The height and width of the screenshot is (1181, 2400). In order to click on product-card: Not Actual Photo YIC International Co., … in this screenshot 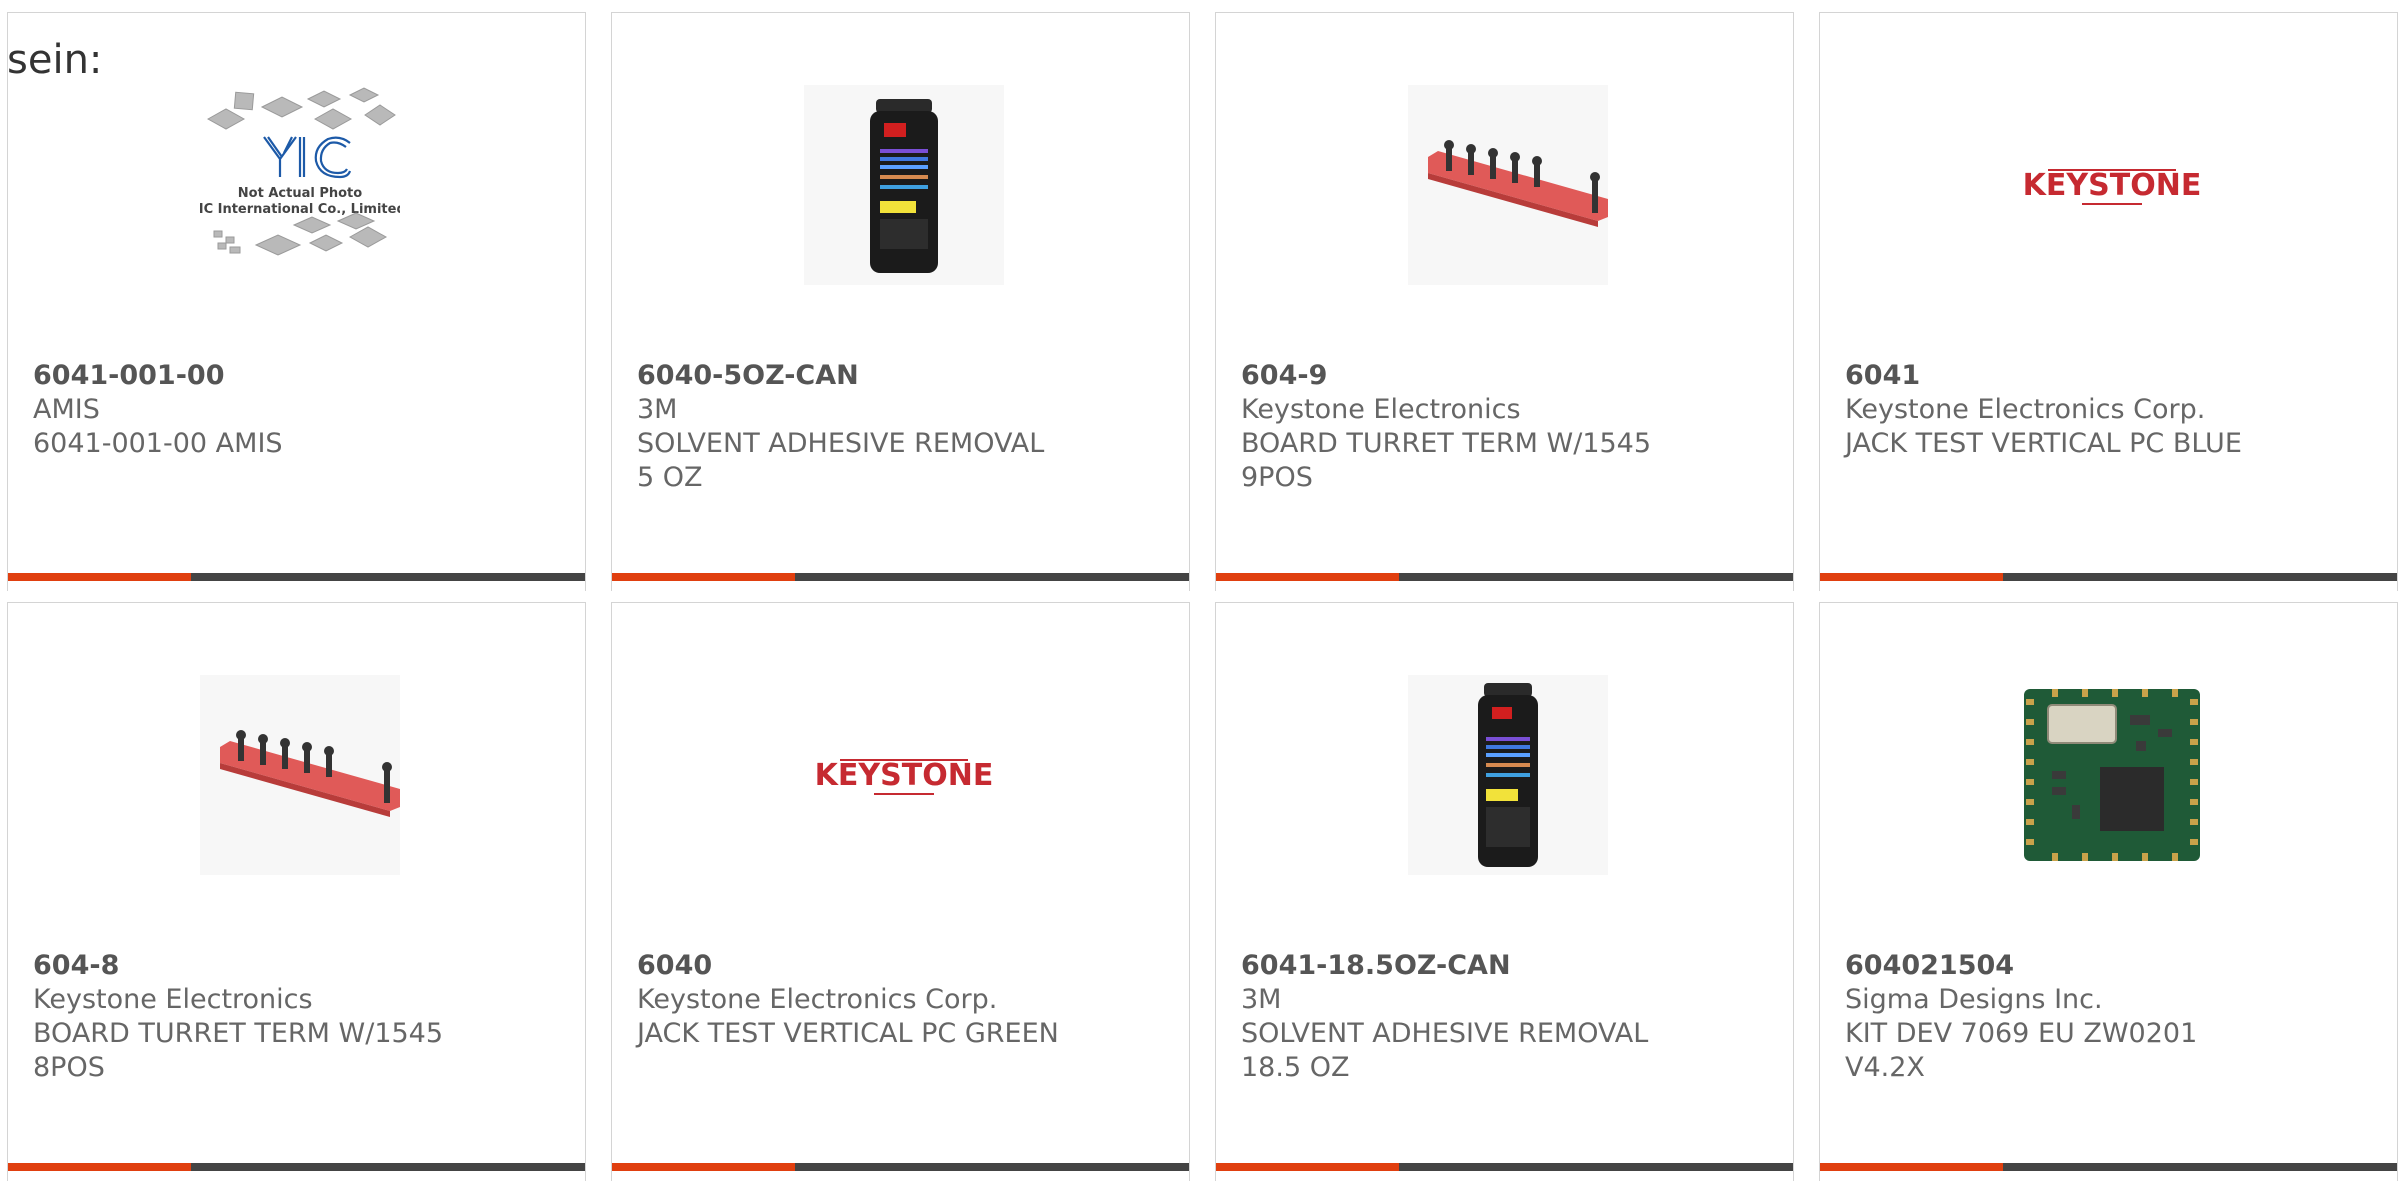, I will do `click(296, 301)`.